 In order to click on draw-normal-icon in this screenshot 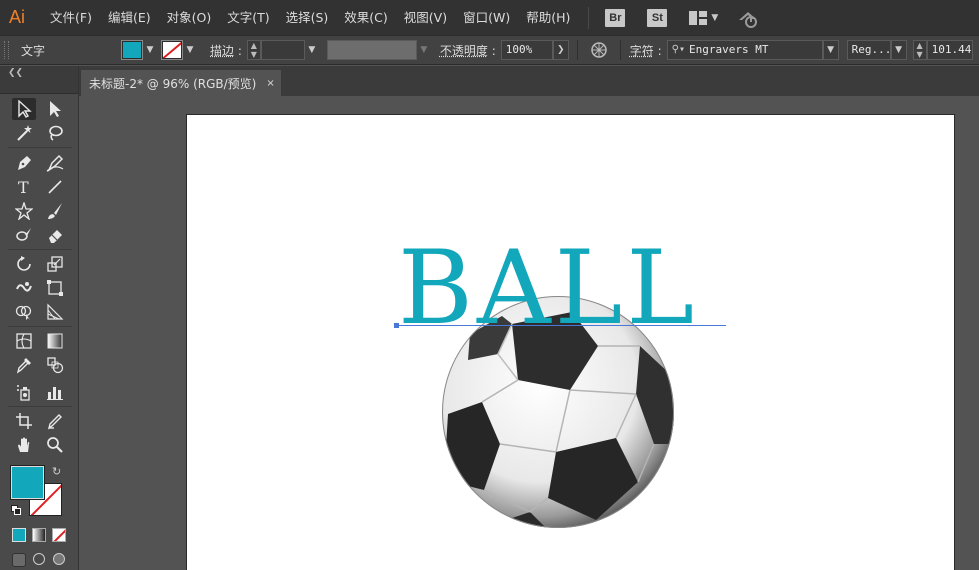, I will do `click(19, 560)`.